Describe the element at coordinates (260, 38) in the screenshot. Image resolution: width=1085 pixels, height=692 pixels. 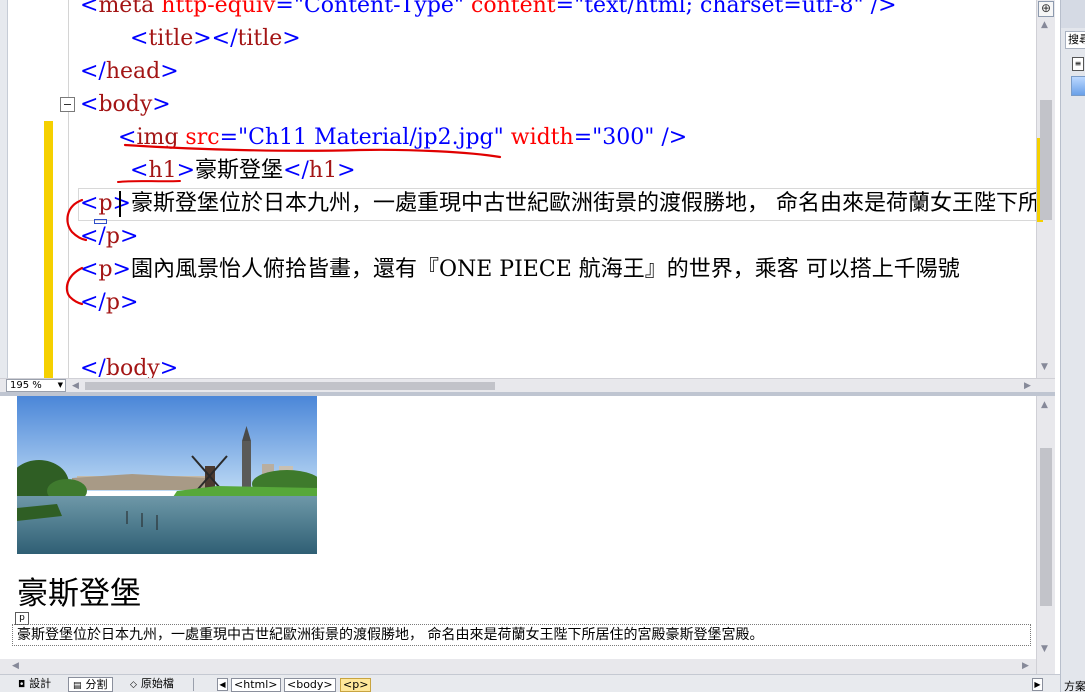
I see `element-name: title` at that location.